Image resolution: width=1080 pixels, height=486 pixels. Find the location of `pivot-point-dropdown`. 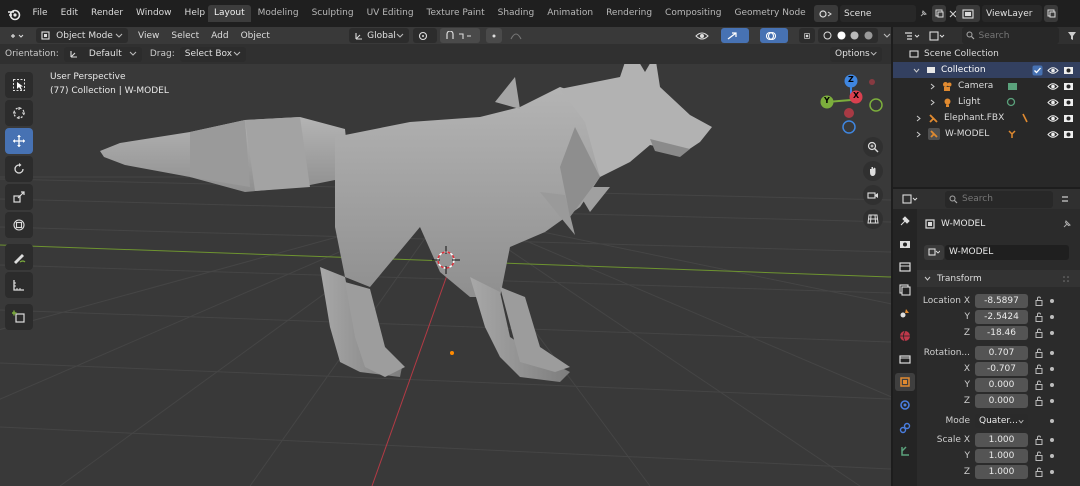

pivot-point-dropdown is located at coordinates (425, 35).